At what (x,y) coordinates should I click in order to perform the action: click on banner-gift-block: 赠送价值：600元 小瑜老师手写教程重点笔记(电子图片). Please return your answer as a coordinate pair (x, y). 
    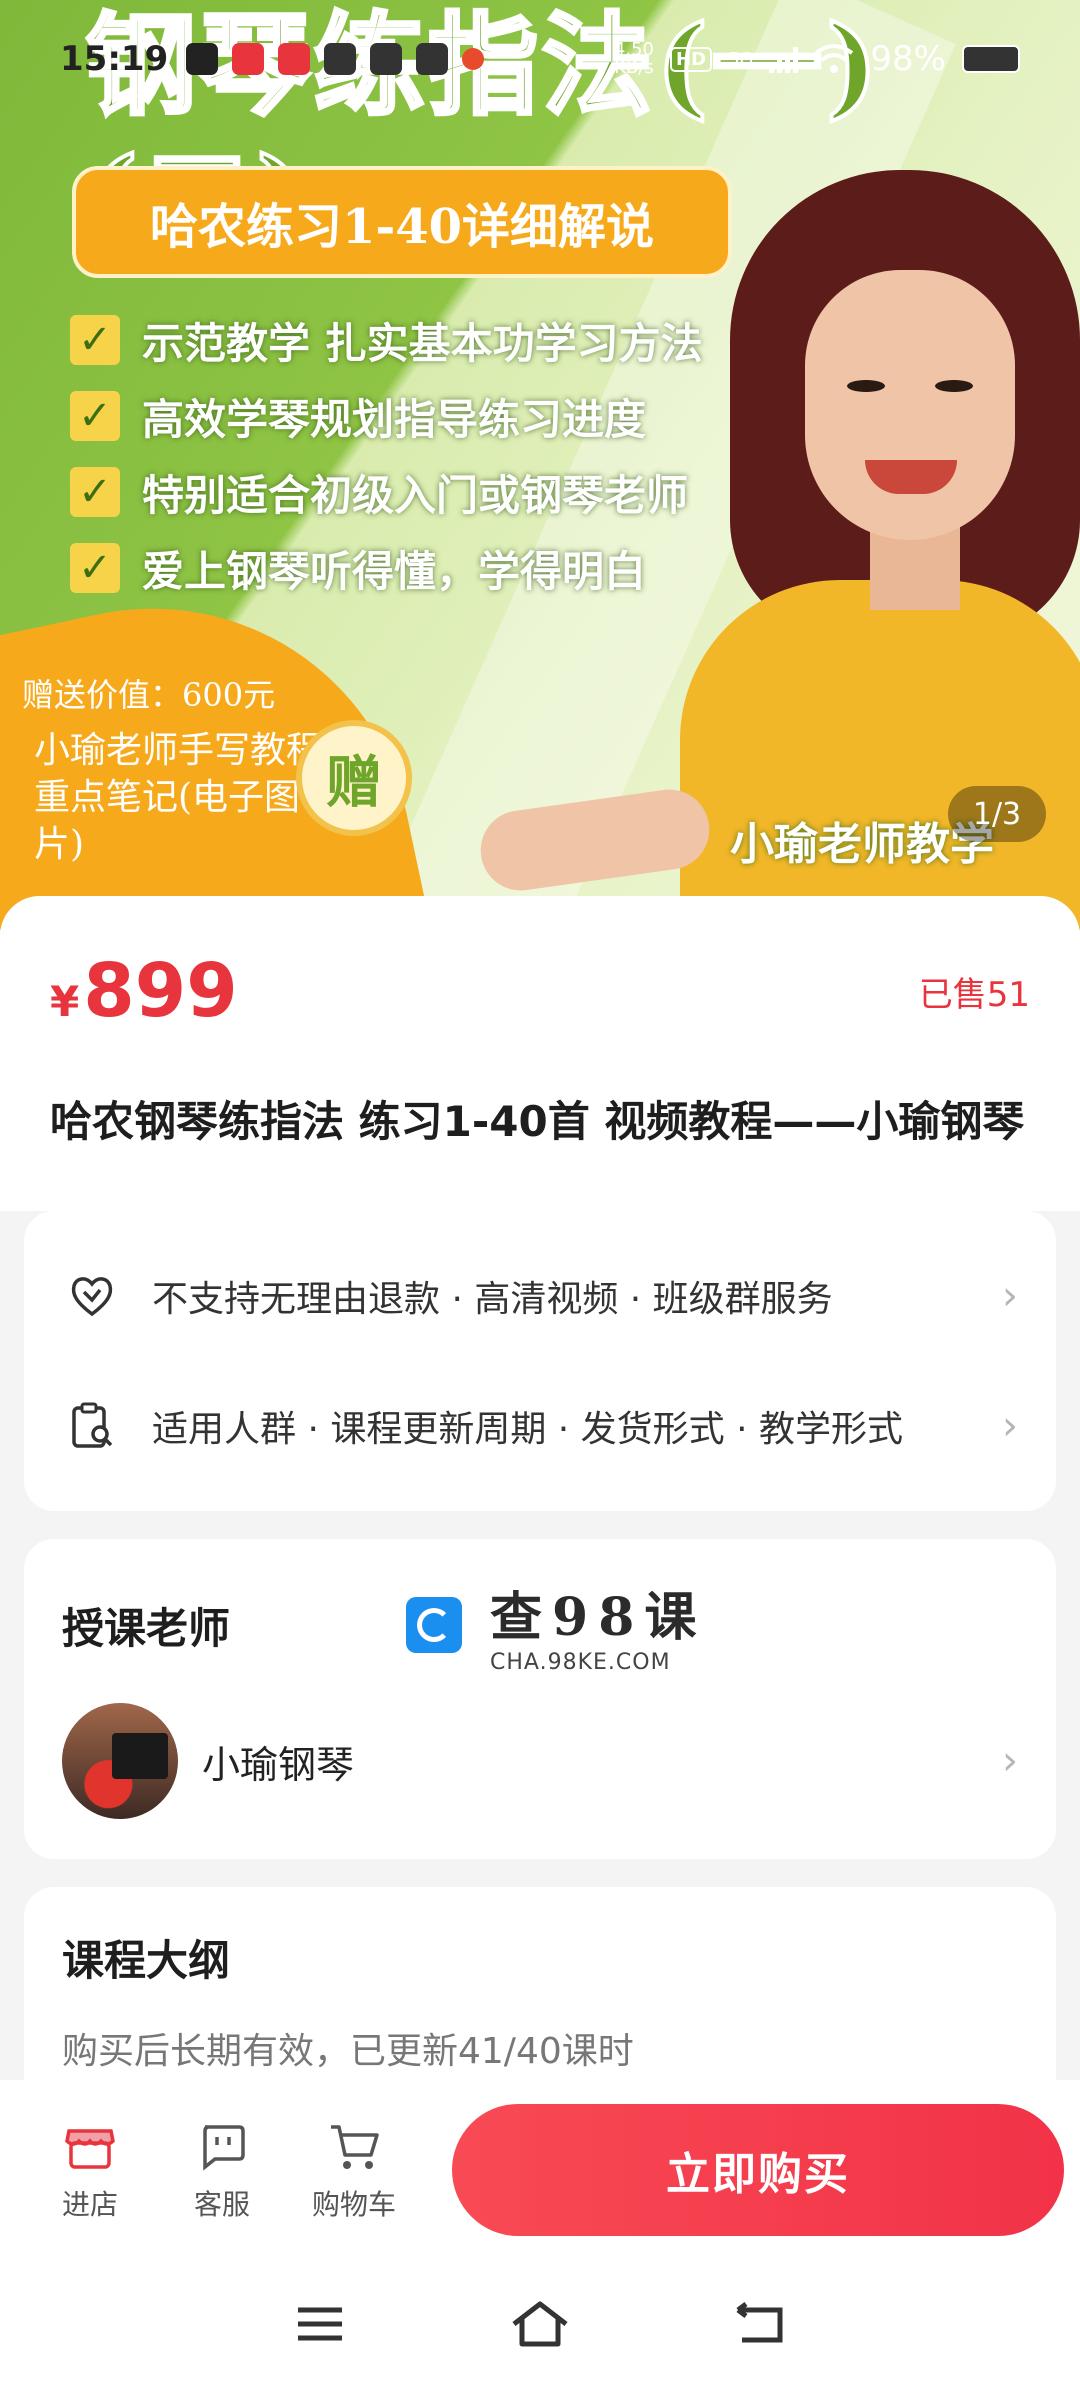
    Looking at the image, I should click on (173, 769).